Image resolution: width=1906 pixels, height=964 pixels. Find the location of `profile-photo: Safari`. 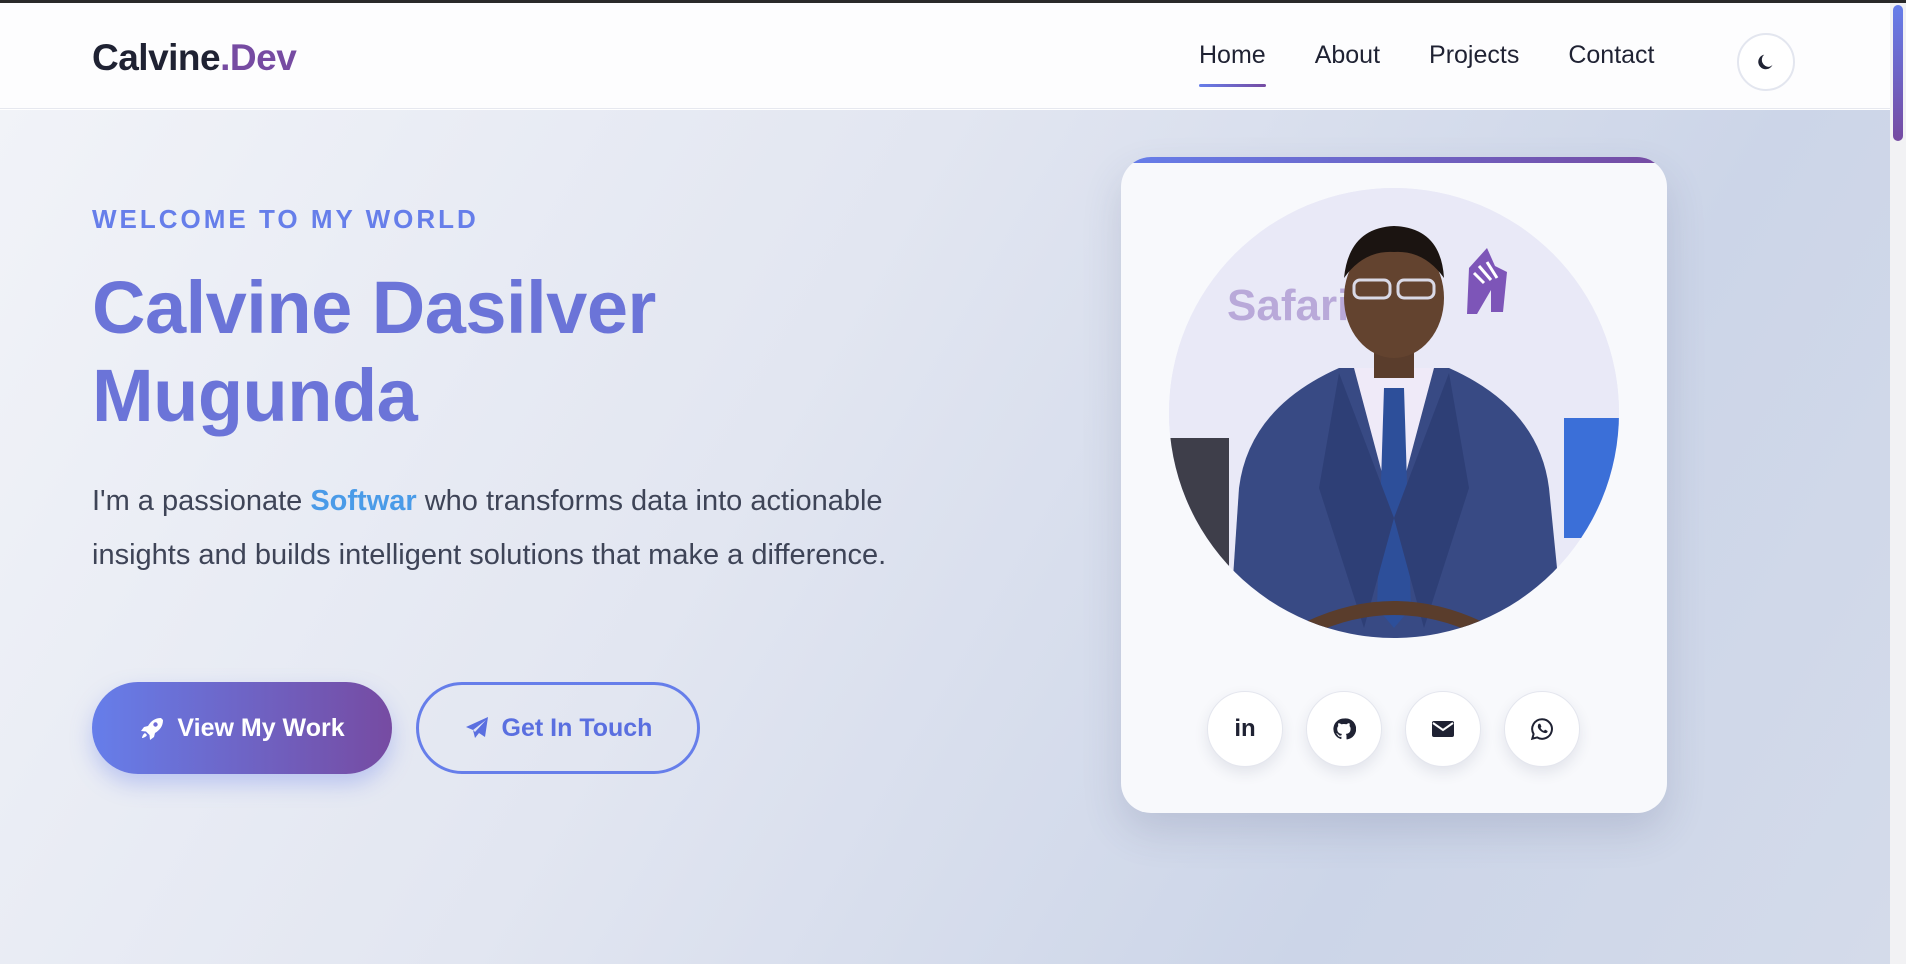

profile-photo: Safari is located at coordinates (1394, 413).